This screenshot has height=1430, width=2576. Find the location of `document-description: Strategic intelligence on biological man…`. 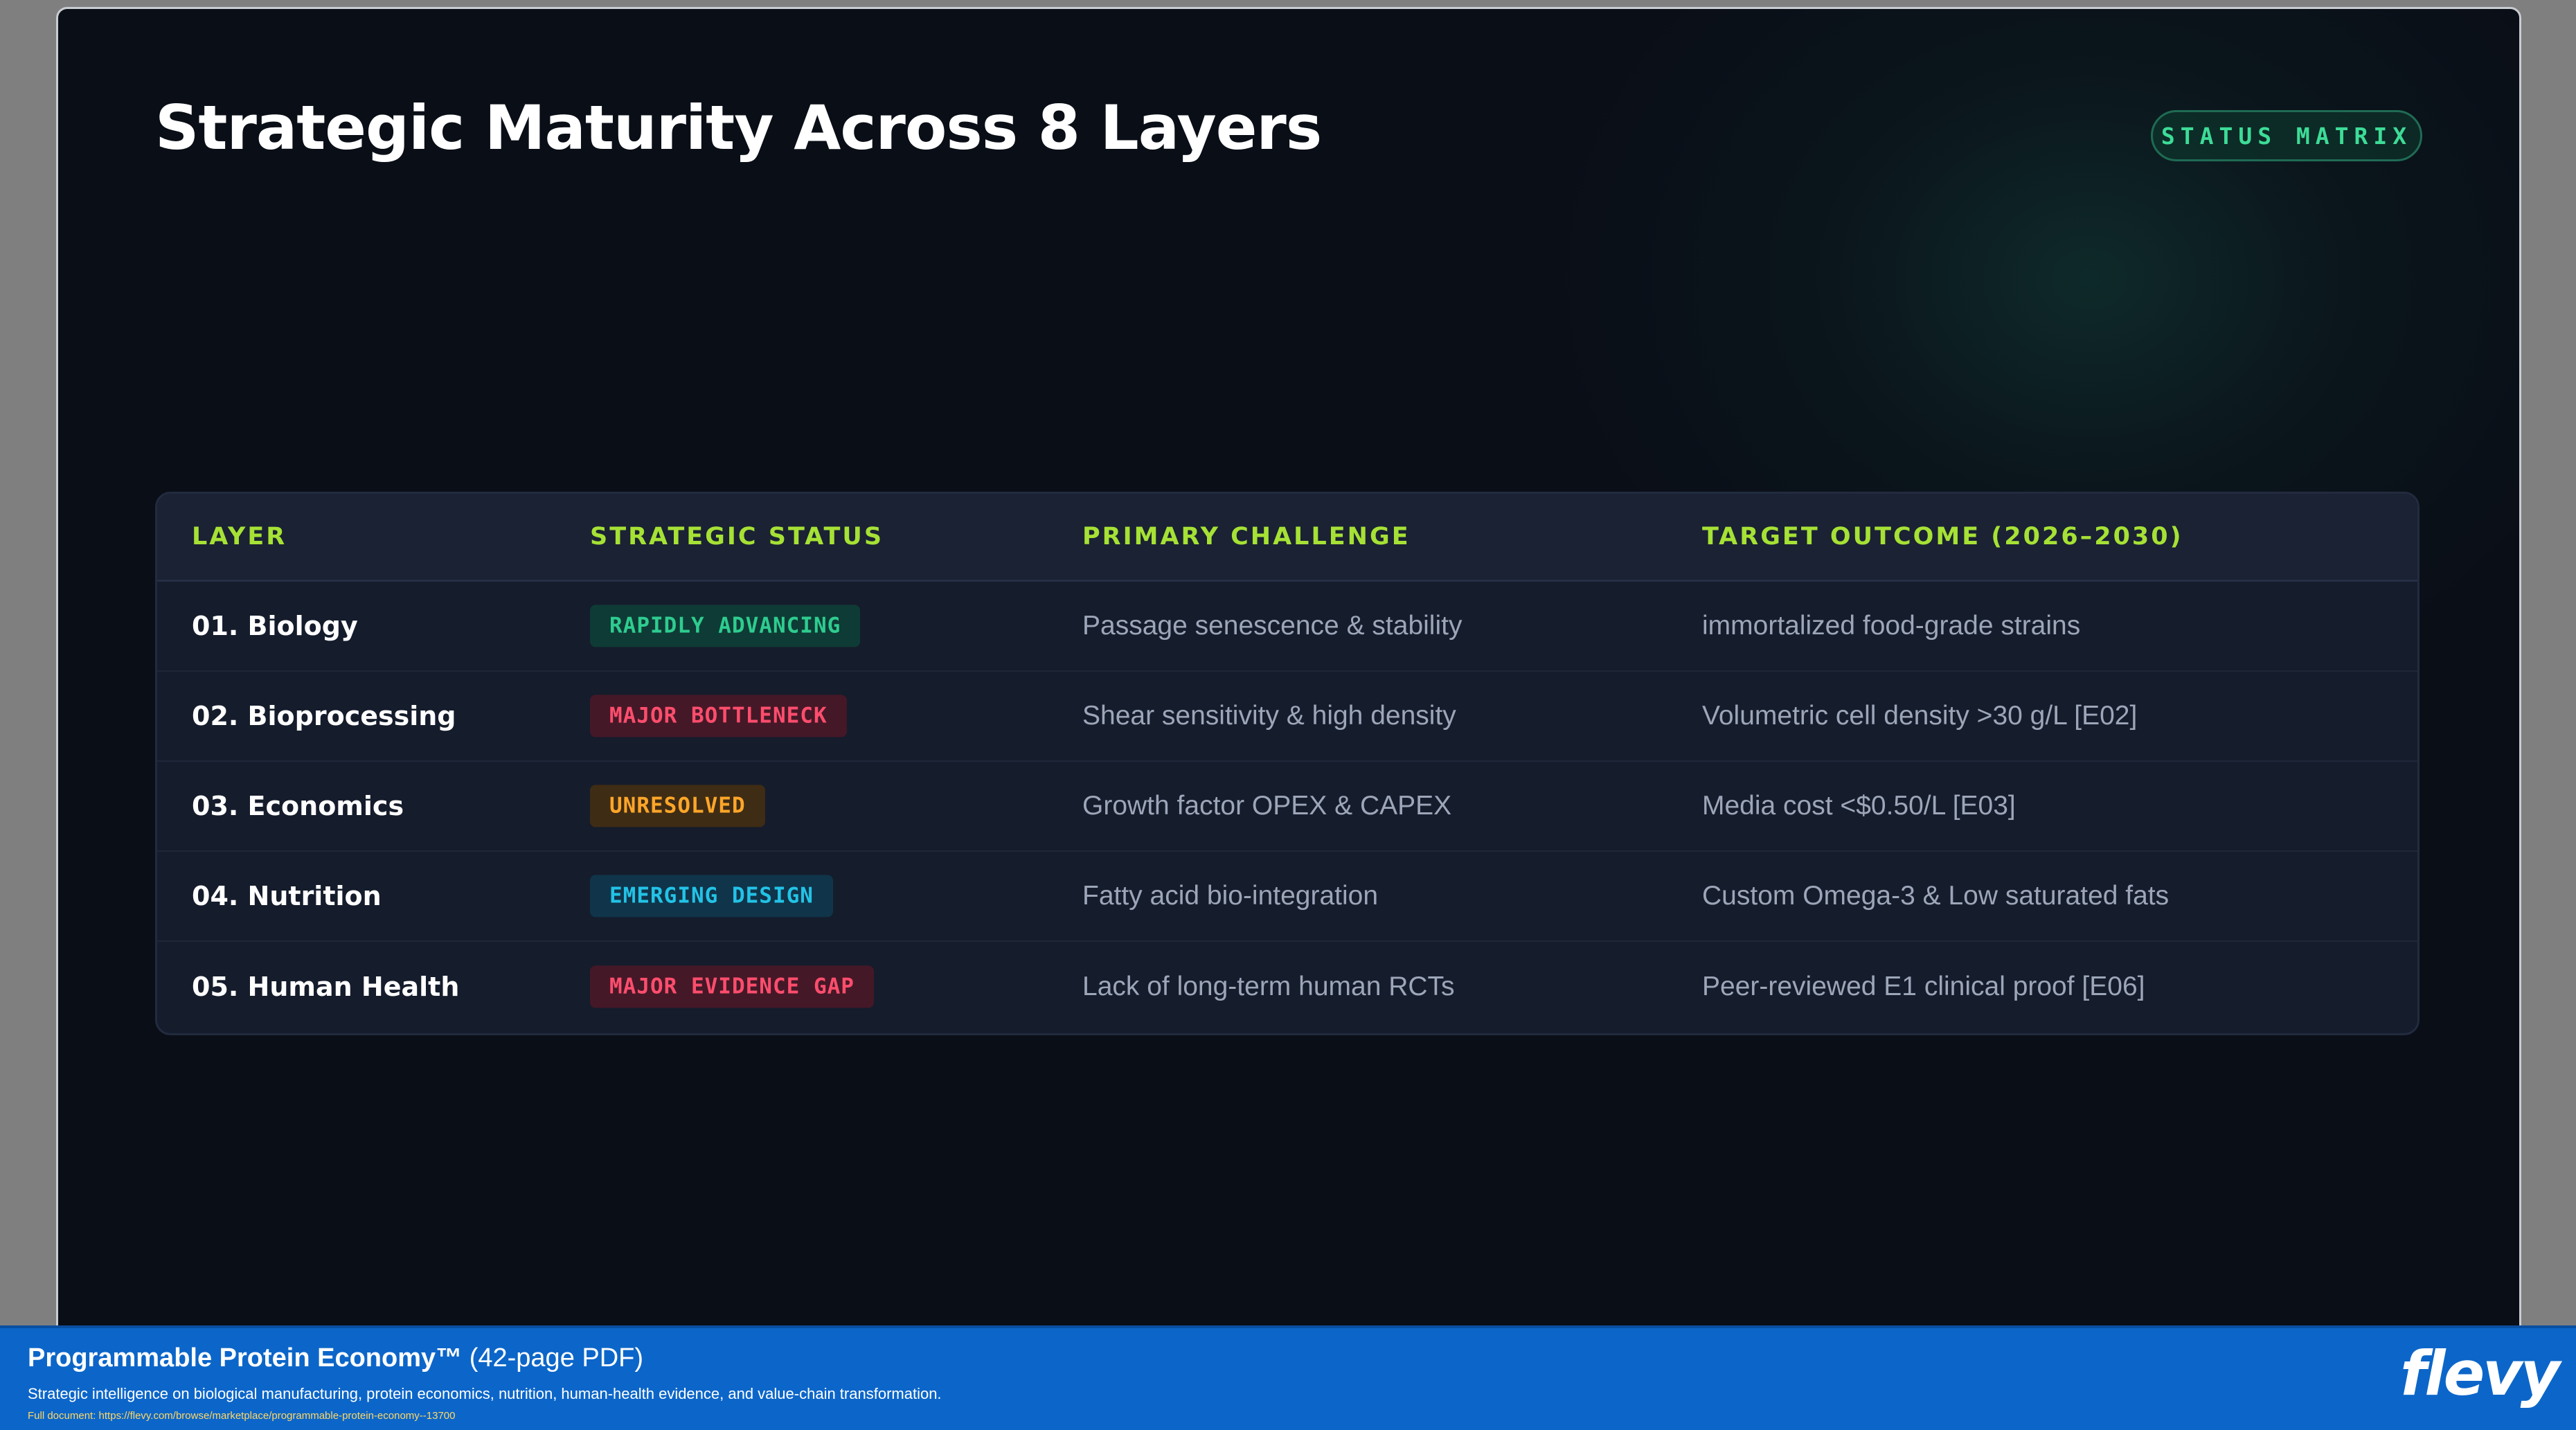

document-description: Strategic intelligence on biological man… is located at coordinates (485, 1393).